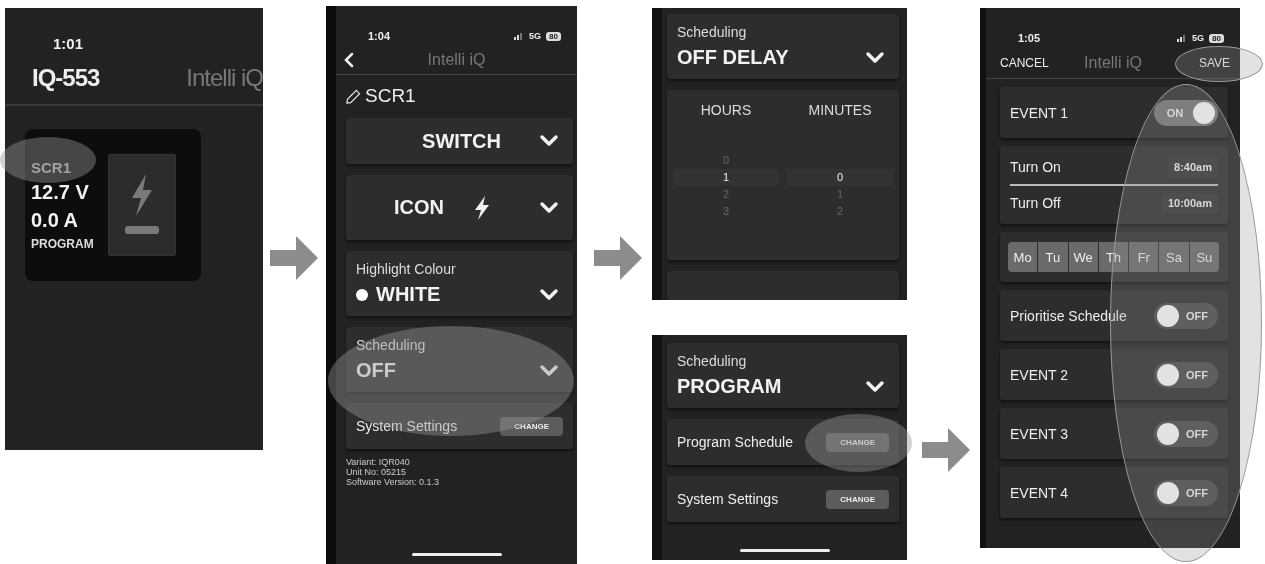 This screenshot has height=564, width=1265. I want to click on picker-heading: HOURS, so click(726, 110).